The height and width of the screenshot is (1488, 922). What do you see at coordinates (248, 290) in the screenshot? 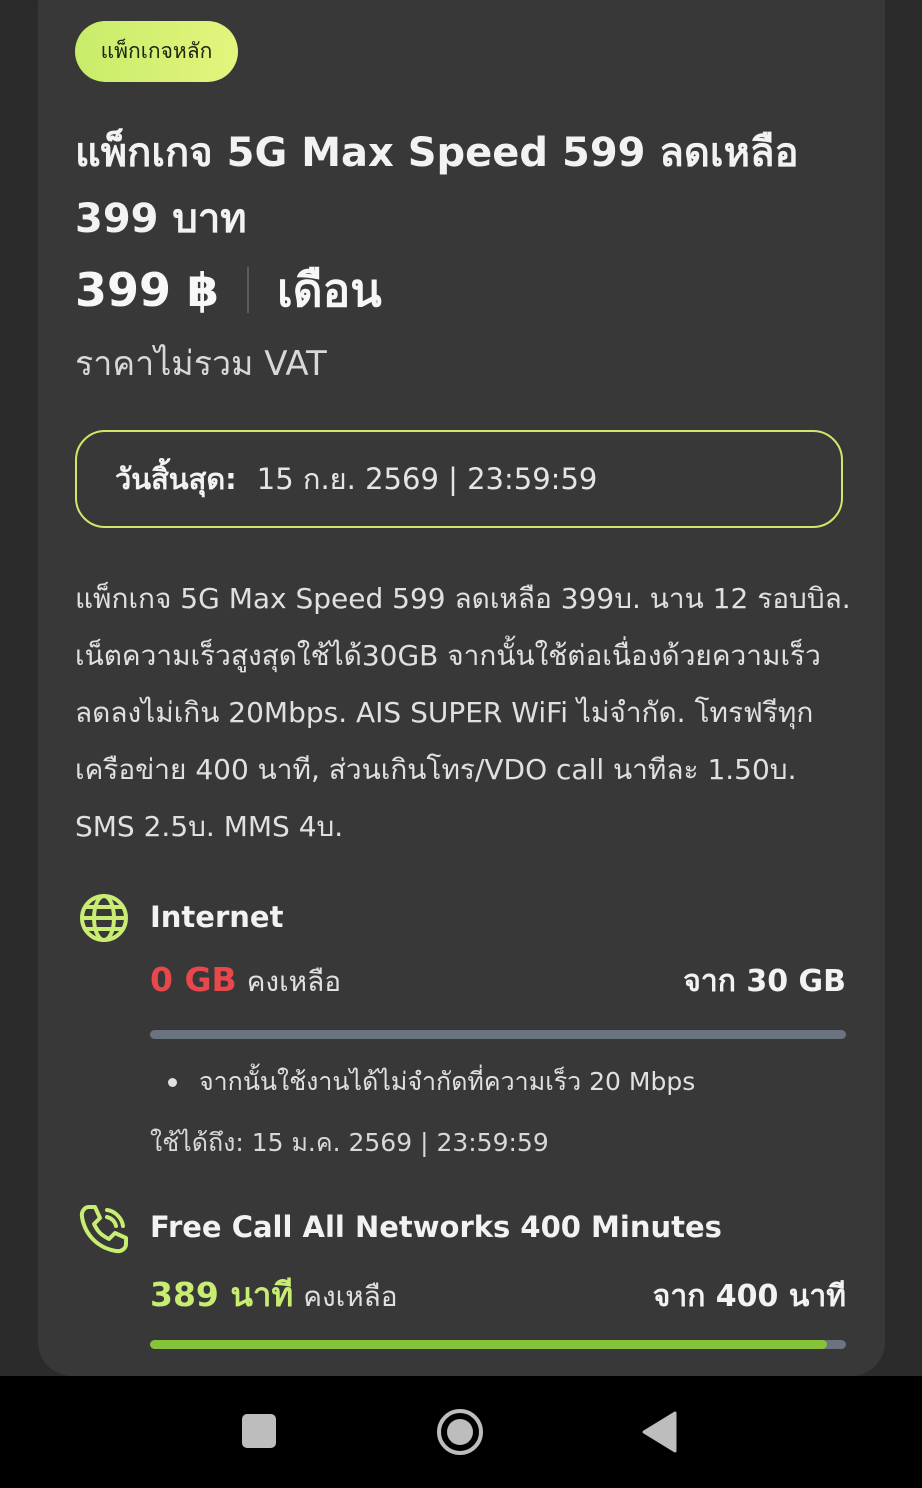
I see `price-divider` at bounding box center [248, 290].